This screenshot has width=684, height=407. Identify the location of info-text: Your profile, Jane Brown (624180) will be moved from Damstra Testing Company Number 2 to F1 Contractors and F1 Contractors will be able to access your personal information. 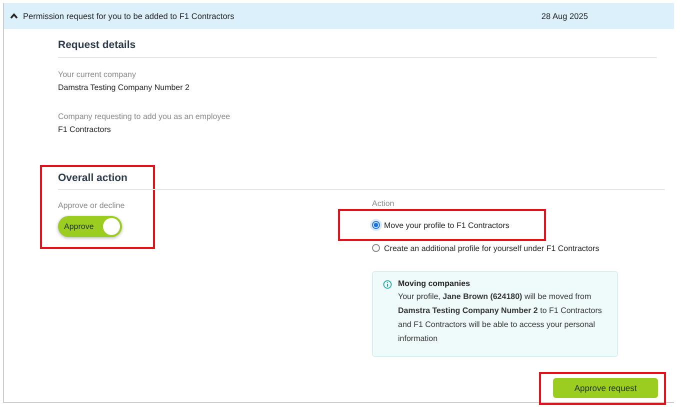
(500, 318).